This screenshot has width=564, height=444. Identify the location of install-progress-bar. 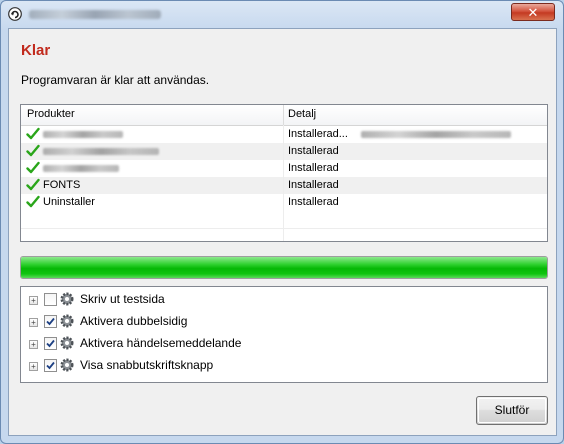
(284, 267).